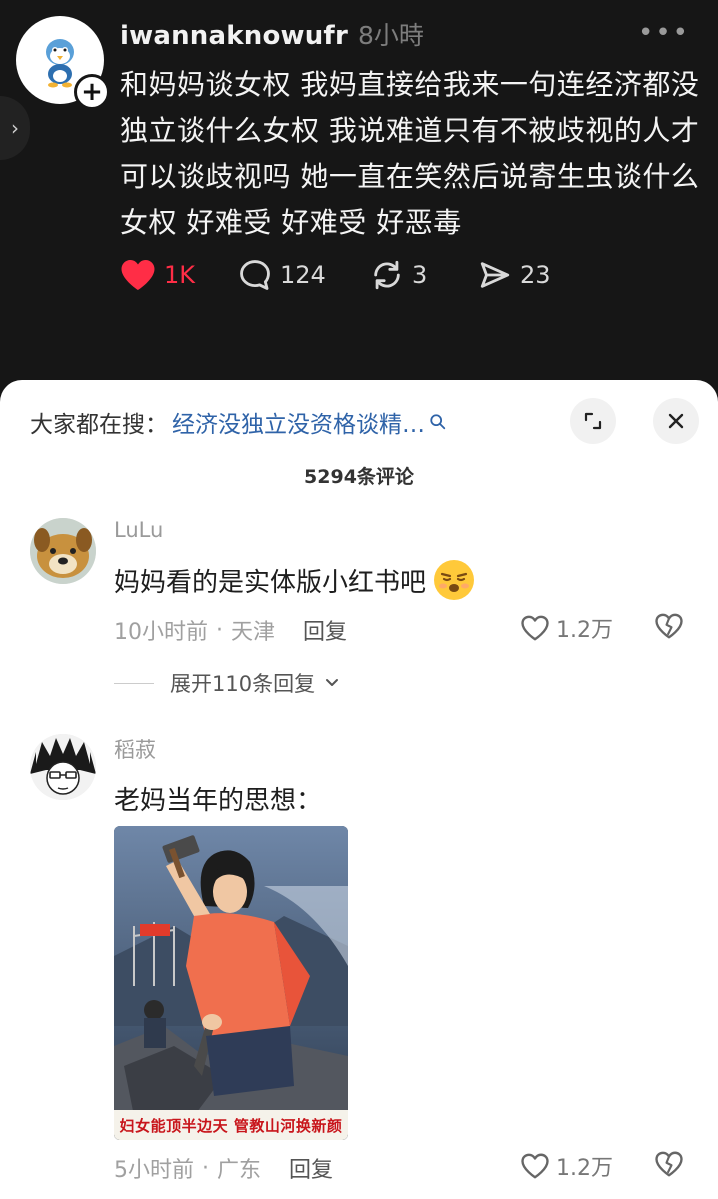 This screenshot has height=1199, width=718. I want to click on dog-avatar-image, so click(63, 551).